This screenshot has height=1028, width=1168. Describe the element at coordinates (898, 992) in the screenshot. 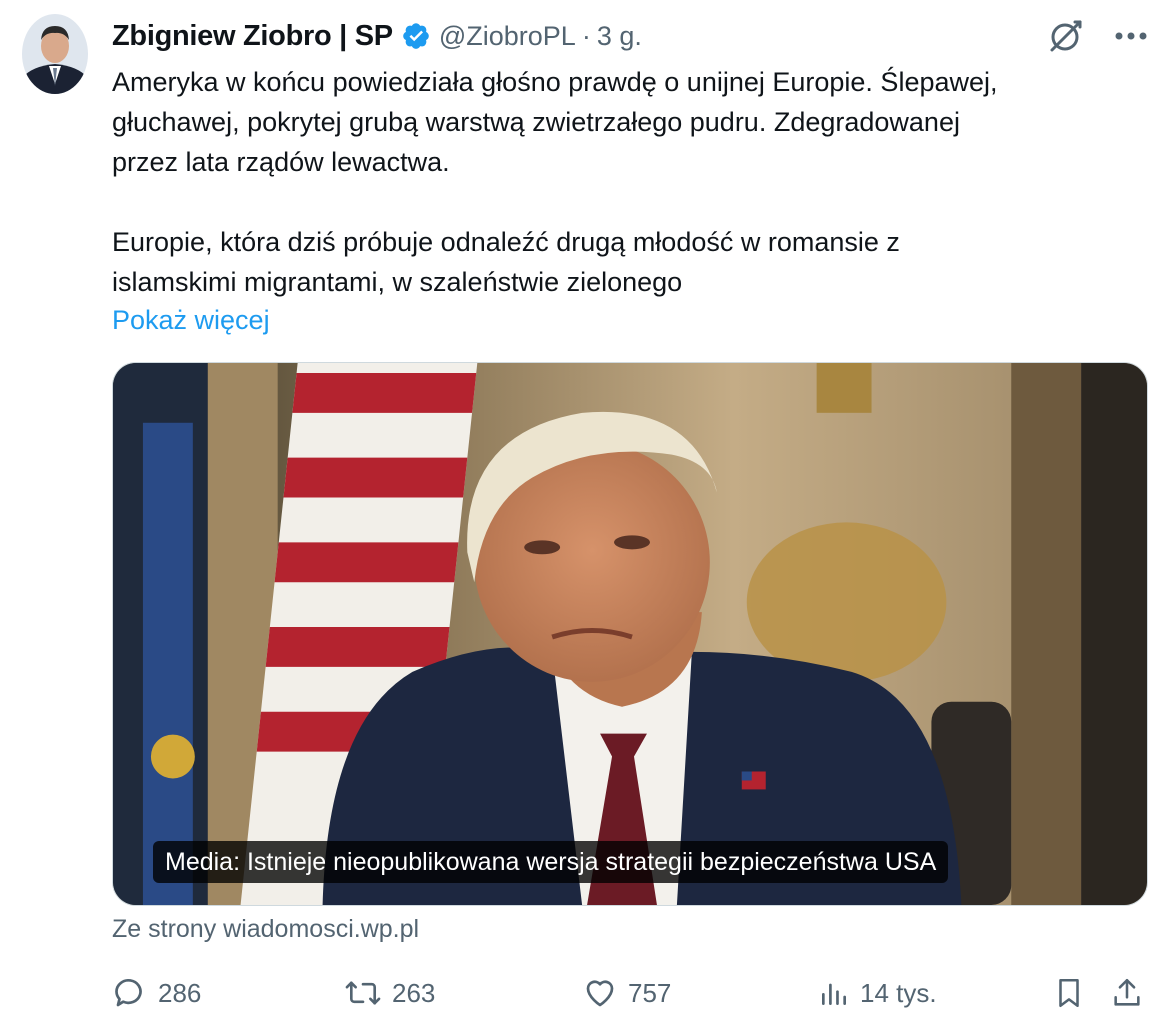

I see `views-count: 14 tys.` at that location.